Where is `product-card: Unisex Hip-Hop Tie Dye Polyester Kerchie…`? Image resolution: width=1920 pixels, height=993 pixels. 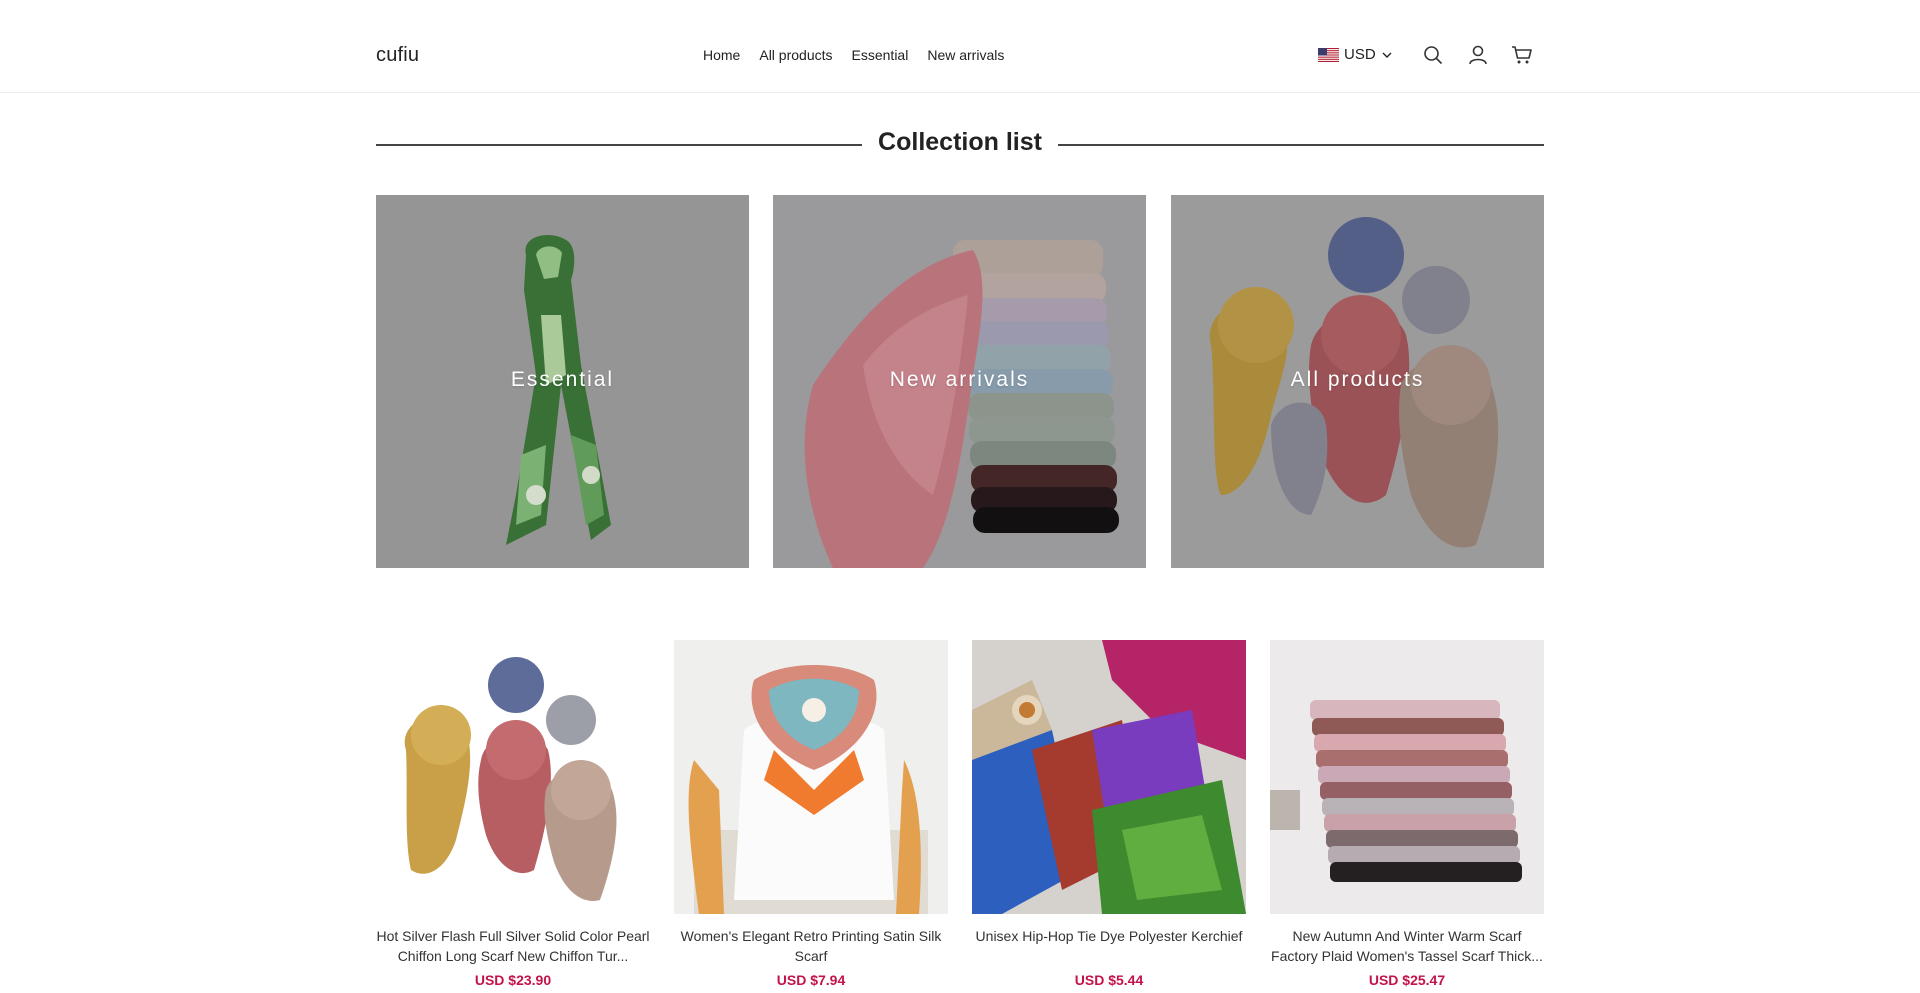
product-card: Unisex Hip-Hop Tie Dye Polyester Kerchie… is located at coordinates (1109, 814).